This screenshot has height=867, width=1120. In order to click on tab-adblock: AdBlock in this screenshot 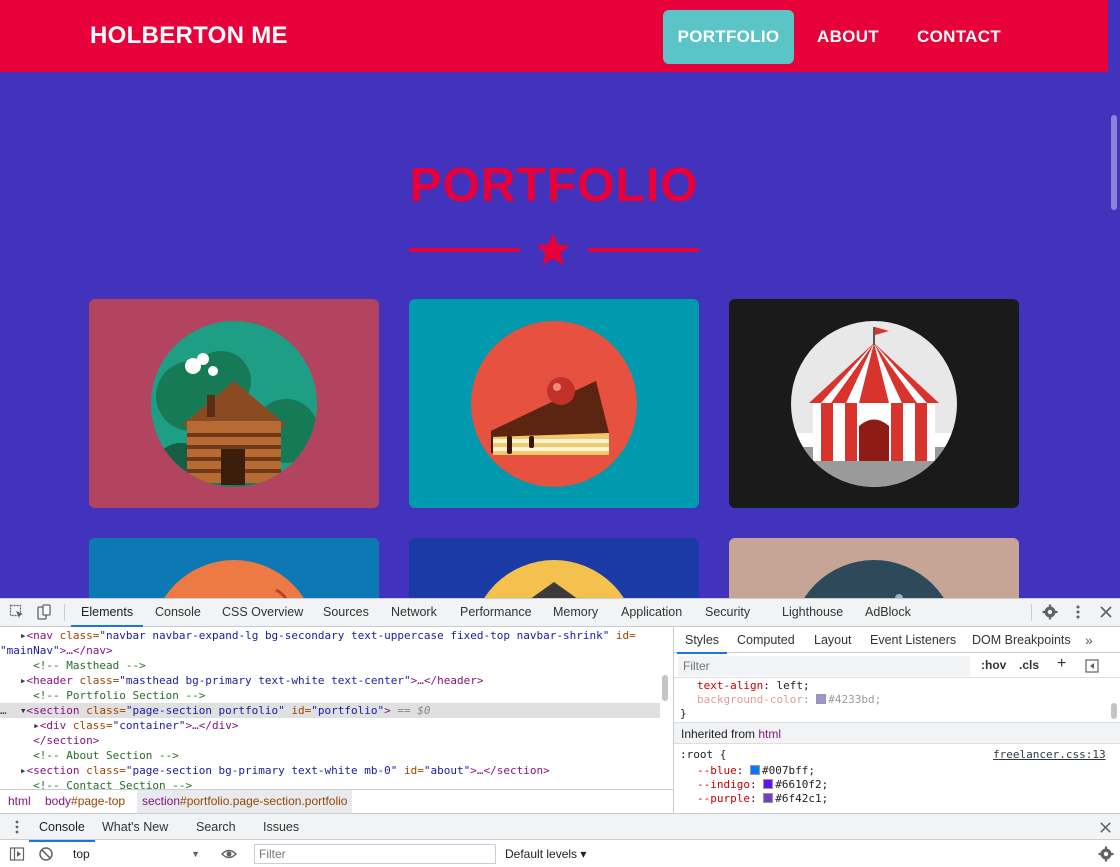, I will do `click(888, 612)`.